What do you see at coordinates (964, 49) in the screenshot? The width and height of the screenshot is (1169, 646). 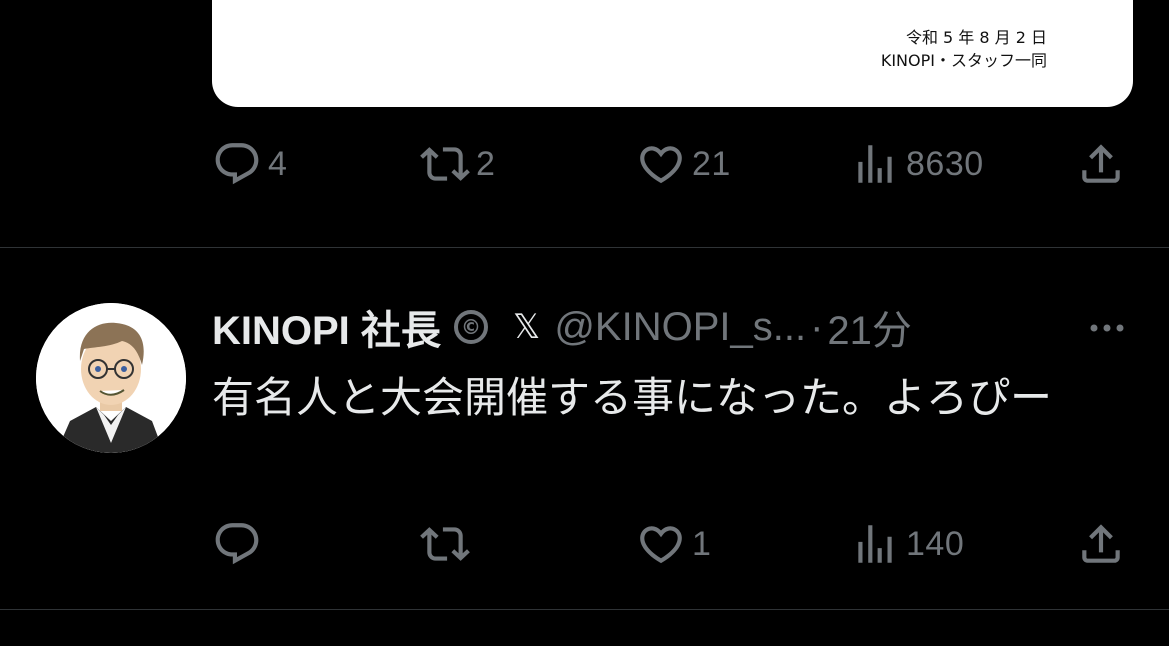 I see `card-text: 令和 5 年 8 月 2 日 KINOPI・スタッフ一同` at bounding box center [964, 49].